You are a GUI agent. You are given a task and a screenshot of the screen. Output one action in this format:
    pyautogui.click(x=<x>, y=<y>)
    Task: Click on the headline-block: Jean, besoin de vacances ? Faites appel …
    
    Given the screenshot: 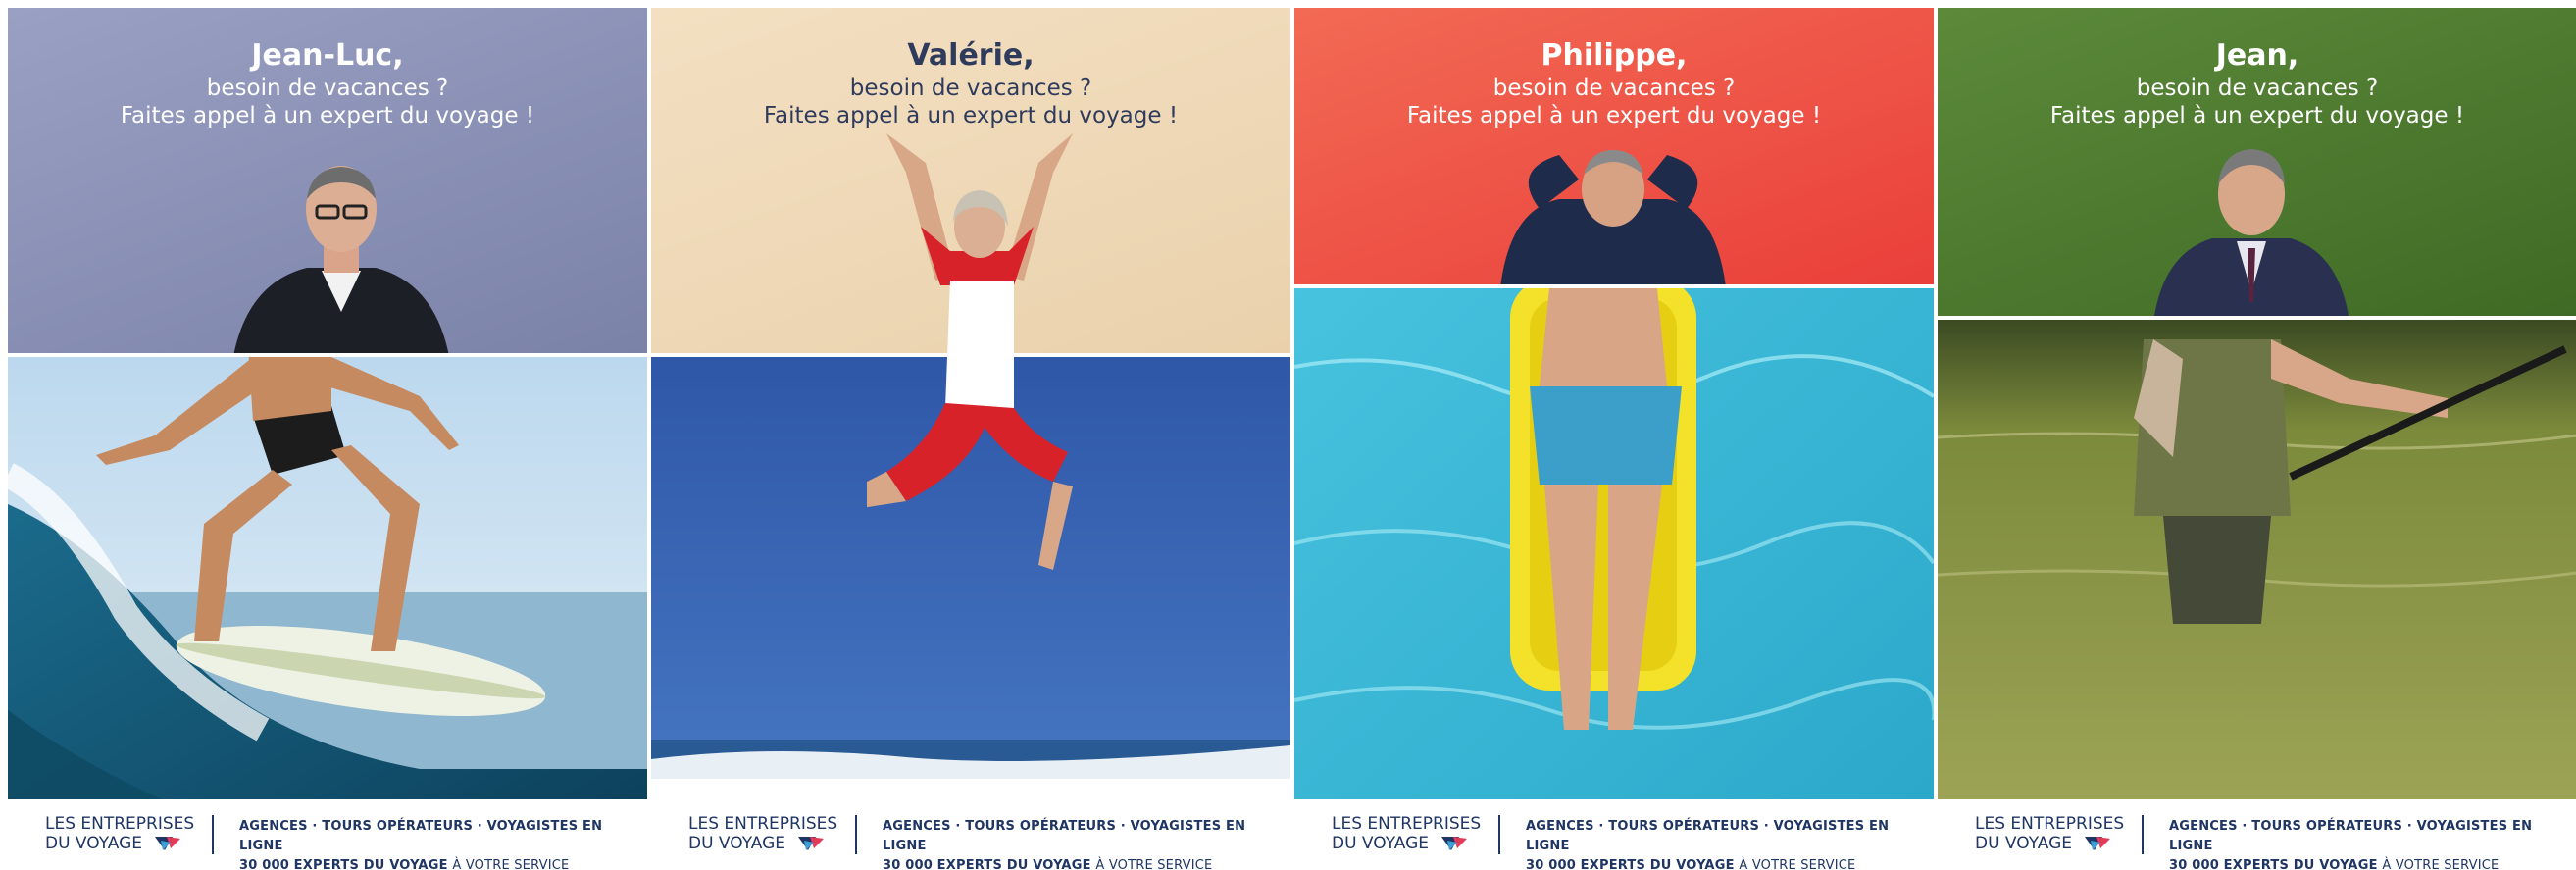 What is the action you would take?
    pyautogui.click(x=2257, y=162)
    